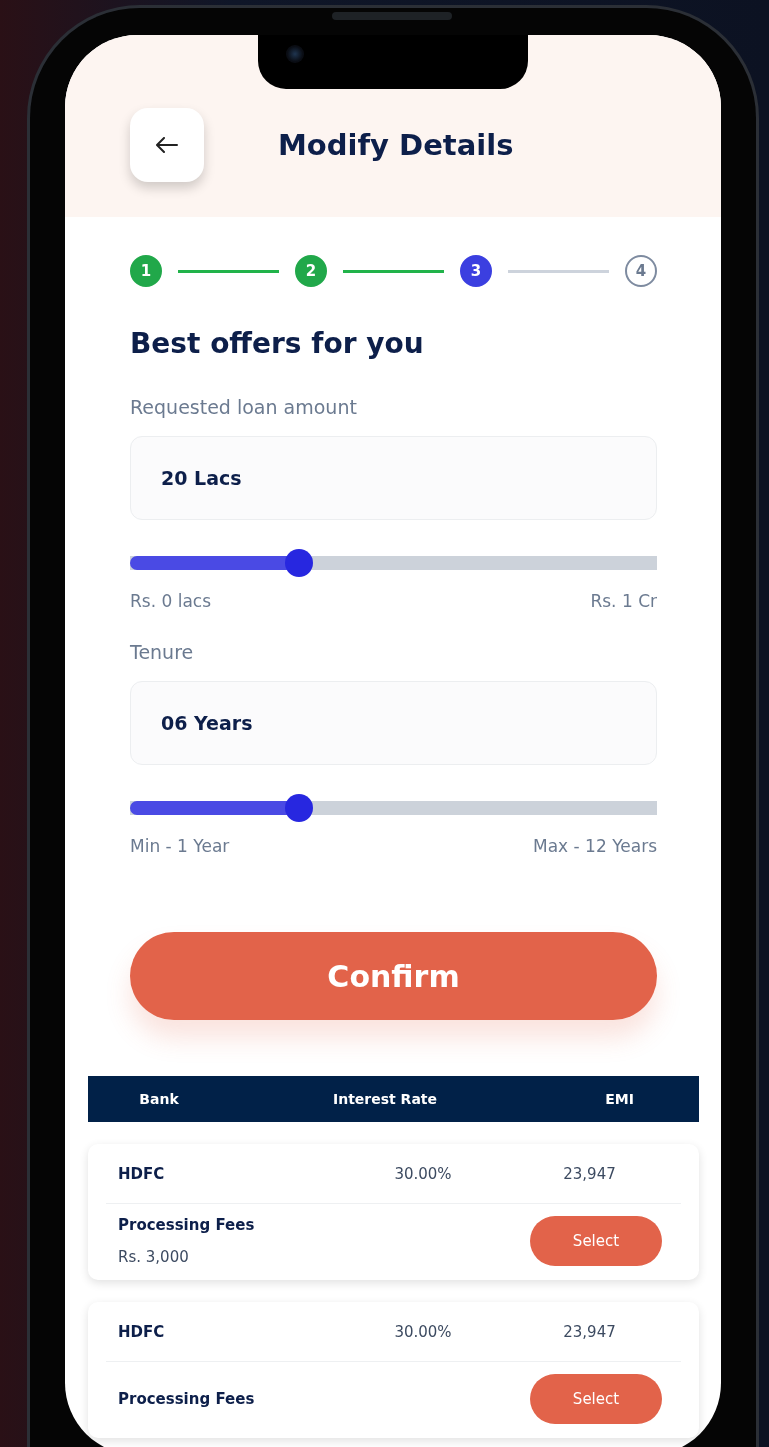 The image size is (769, 1447). I want to click on range-max-label: Rs. 1 Cr, so click(623, 601).